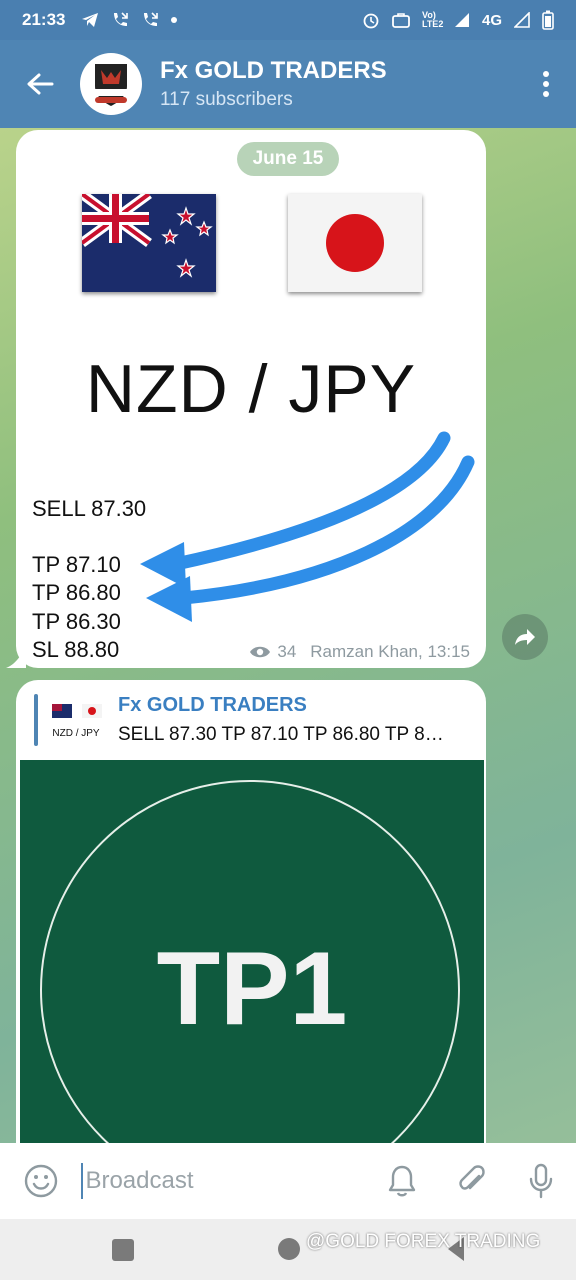  I want to click on reply-thumbnail: NZD / JPY, so click(76, 723).